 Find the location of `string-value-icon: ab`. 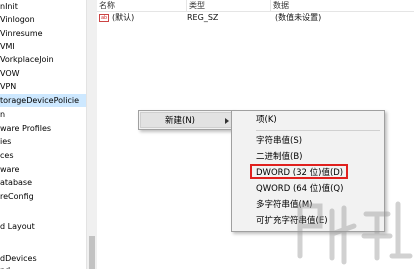

string-value-icon: ab is located at coordinates (104, 18).